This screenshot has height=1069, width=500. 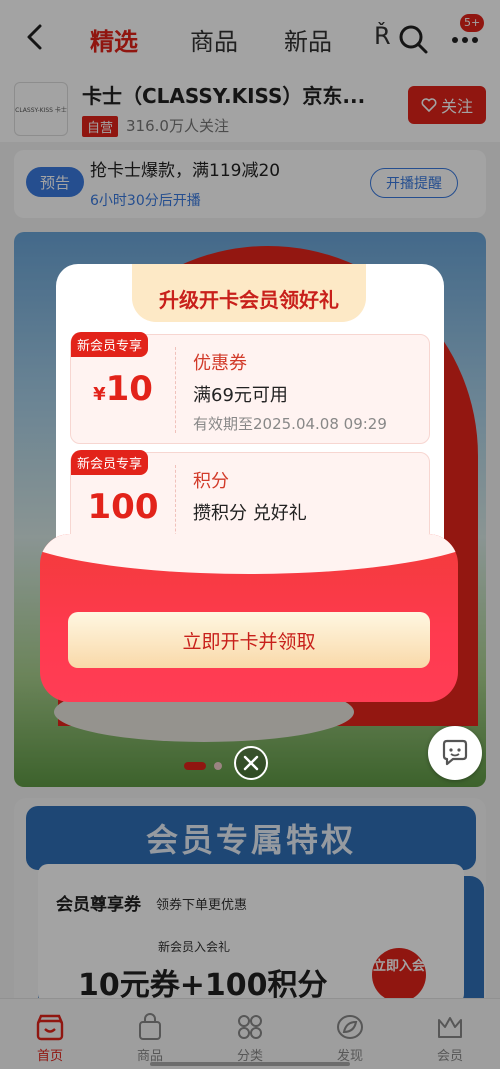 I want to click on points-amount: 100, so click(x=123, y=507).